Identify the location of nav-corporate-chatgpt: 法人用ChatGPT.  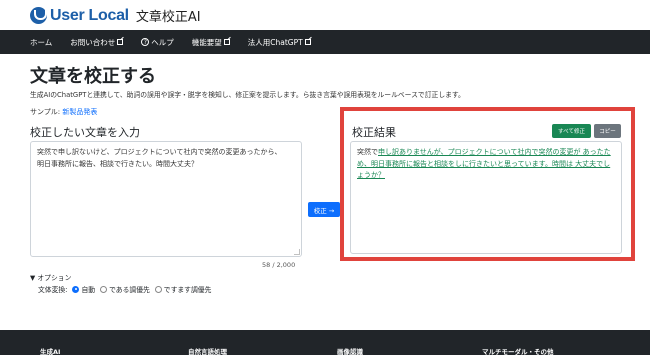
(279, 42).